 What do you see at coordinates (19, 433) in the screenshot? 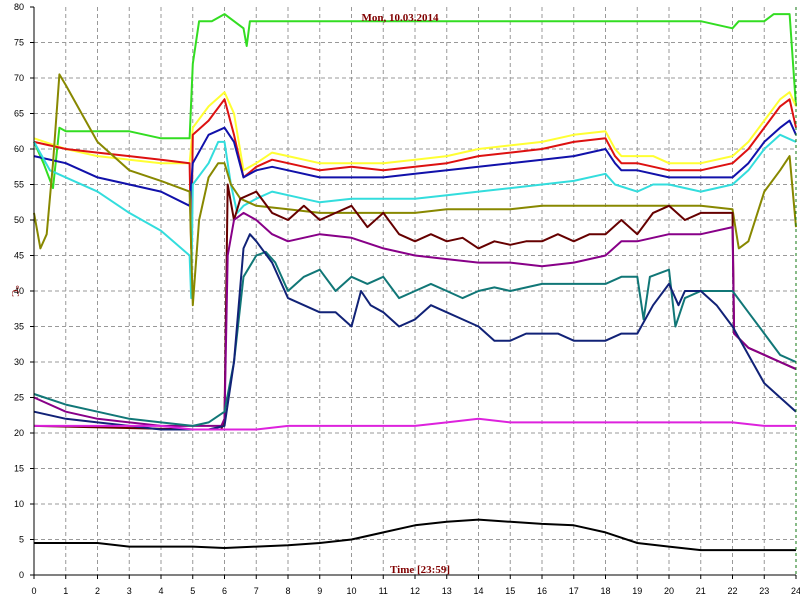
I see `y-tick-label: 20` at bounding box center [19, 433].